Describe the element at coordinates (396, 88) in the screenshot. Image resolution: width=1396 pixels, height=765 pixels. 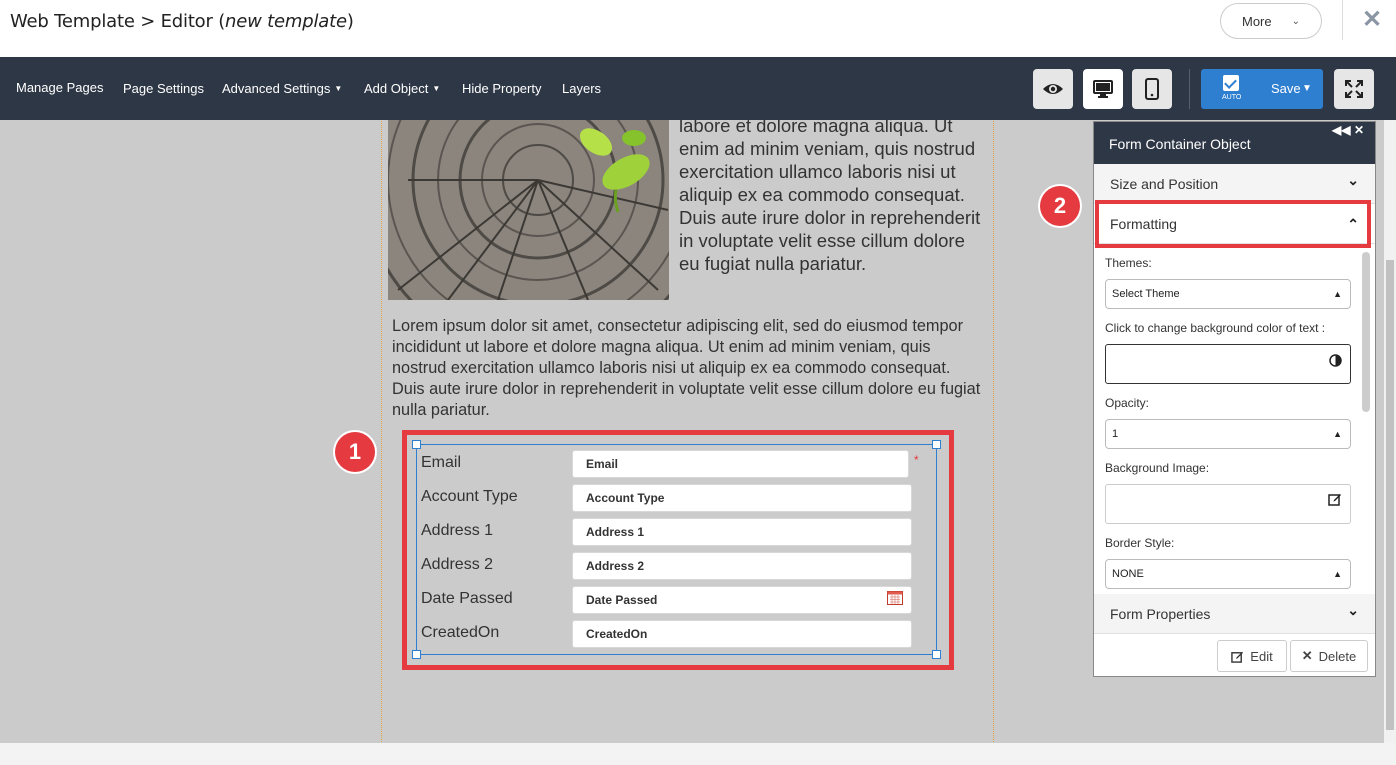
I see `add-object-label: Add Object` at that location.